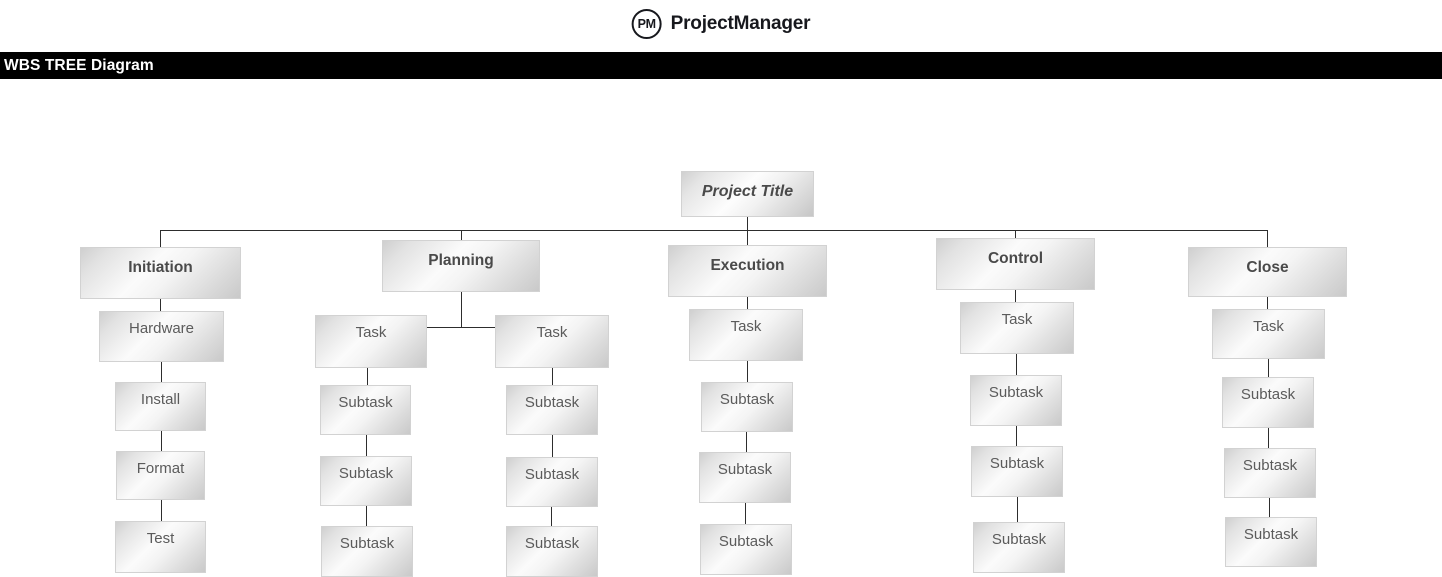 The image size is (1442, 577). I want to click on brand-header: PM ProjectManager, so click(721, 26).